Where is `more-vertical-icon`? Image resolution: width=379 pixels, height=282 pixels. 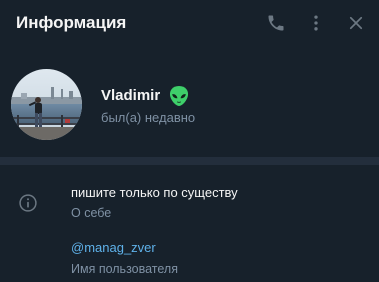
more-vertical-icon is located at coordinates (316, 23).